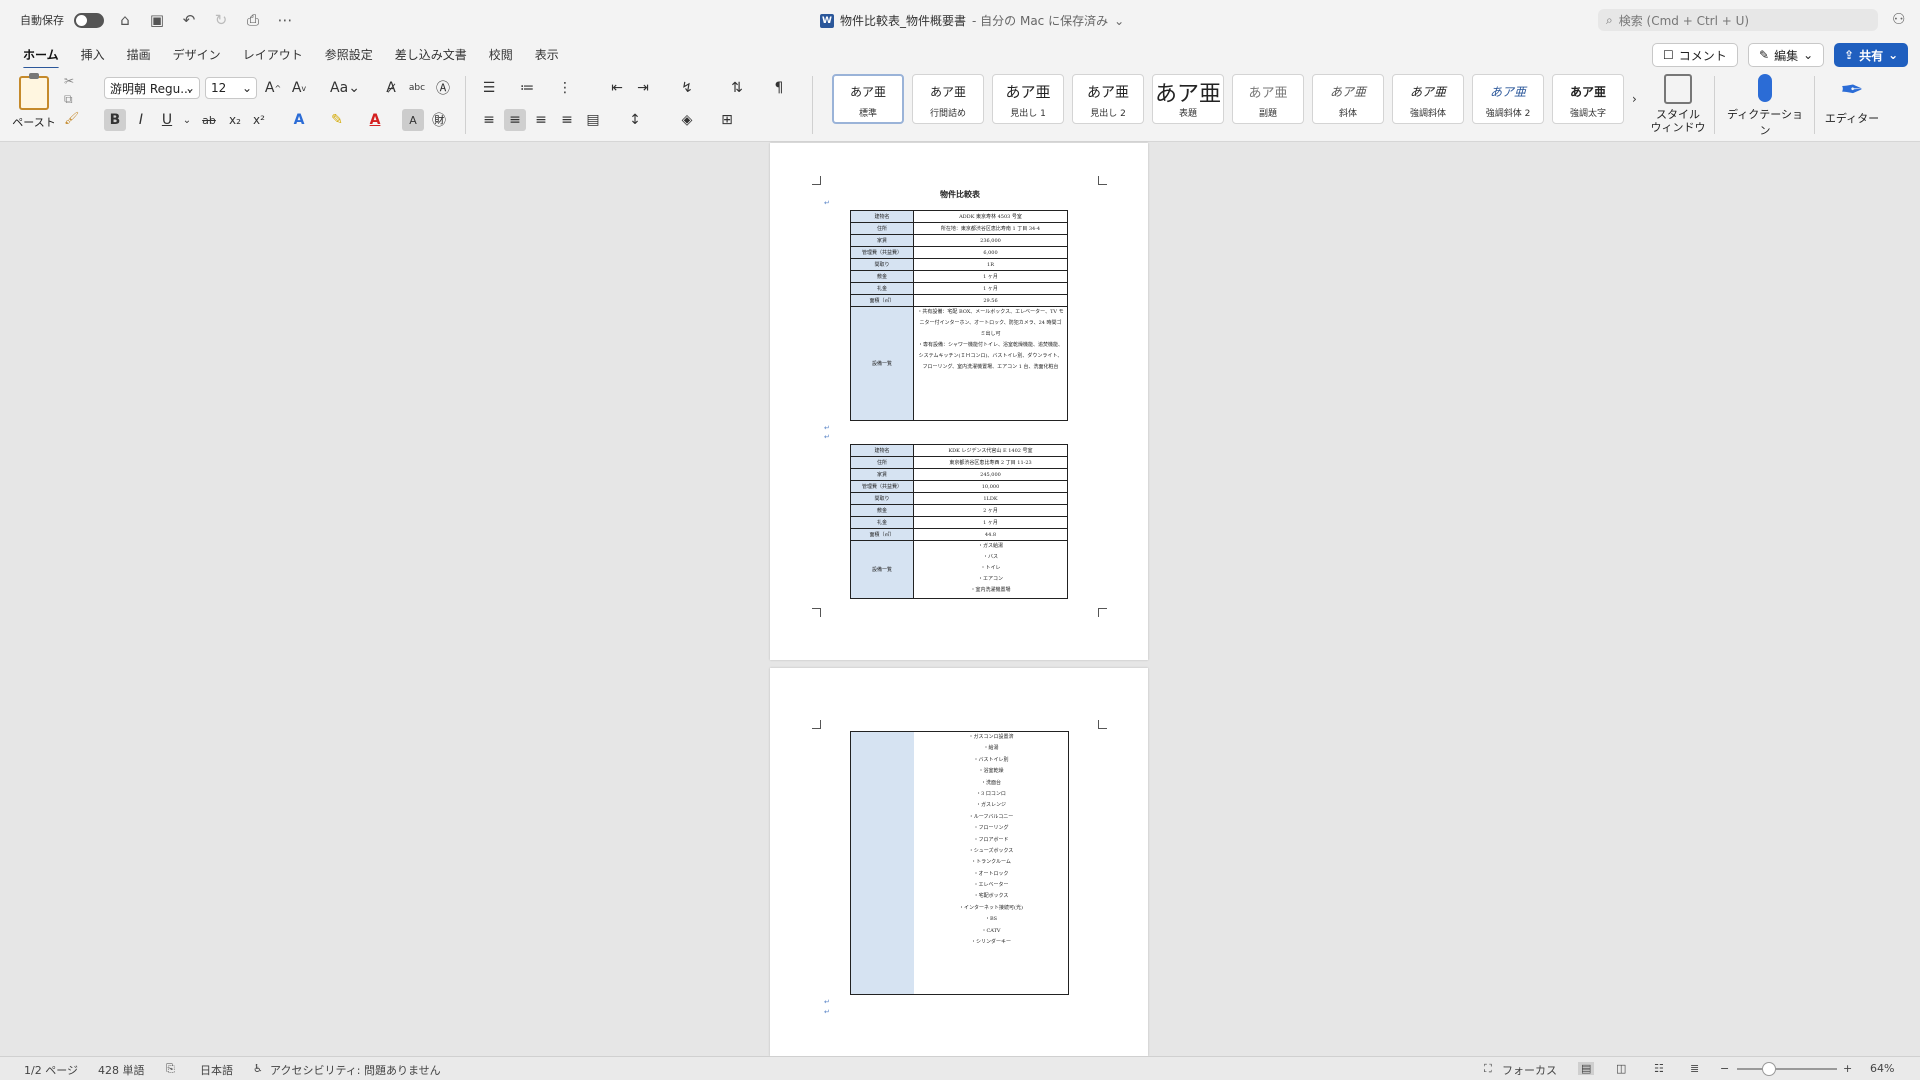  Describe the element at coordinates (489, 120) in the screenshot. I see `align-left-icon: ≡` at that location.